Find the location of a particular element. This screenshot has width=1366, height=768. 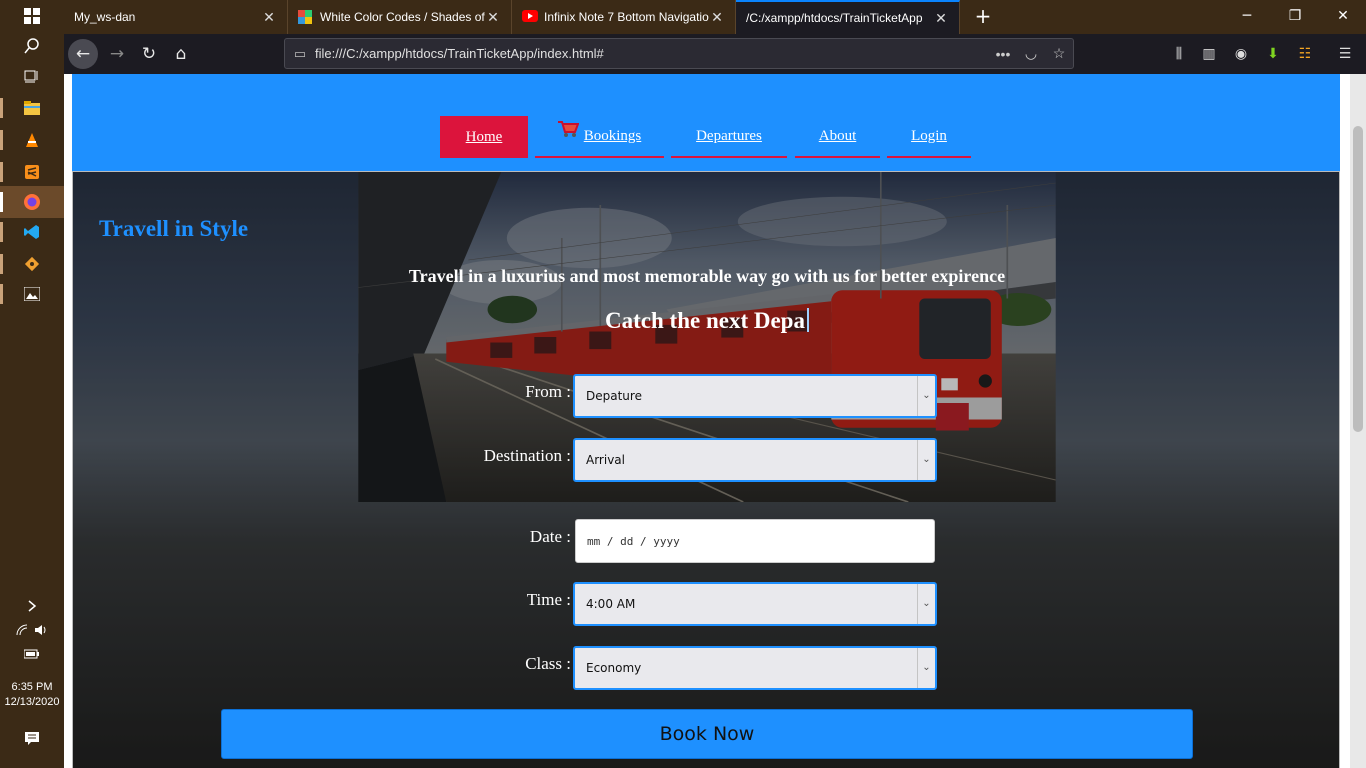

form-row-from: From : Depature ⌄ is located at coordinates (706, 396).